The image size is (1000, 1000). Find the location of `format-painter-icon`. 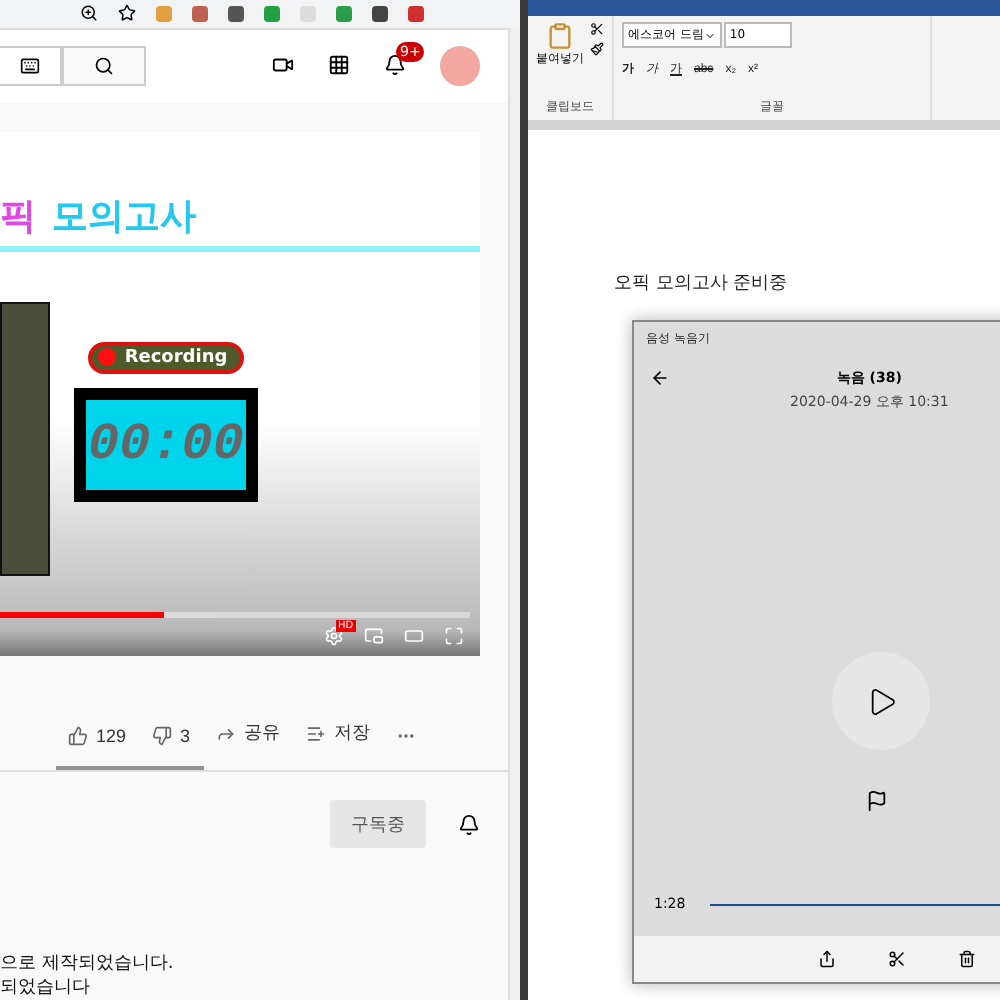

format-painter-icon is located at coordinates (597, 49).